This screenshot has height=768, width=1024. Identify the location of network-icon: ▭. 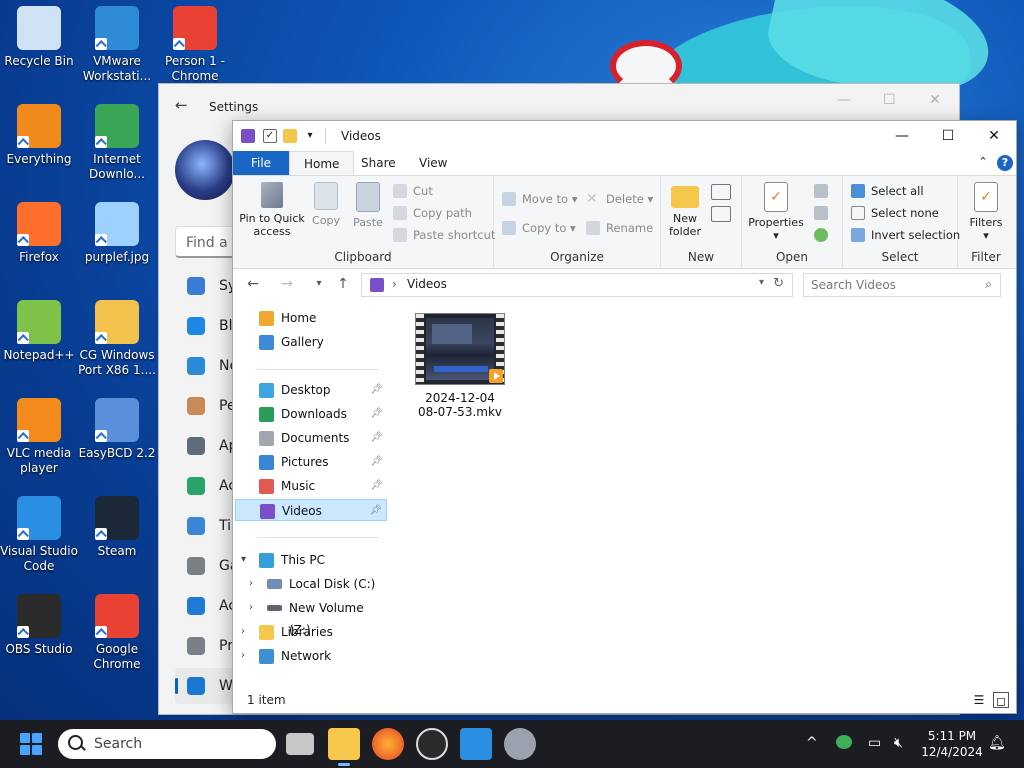
(874, 743).